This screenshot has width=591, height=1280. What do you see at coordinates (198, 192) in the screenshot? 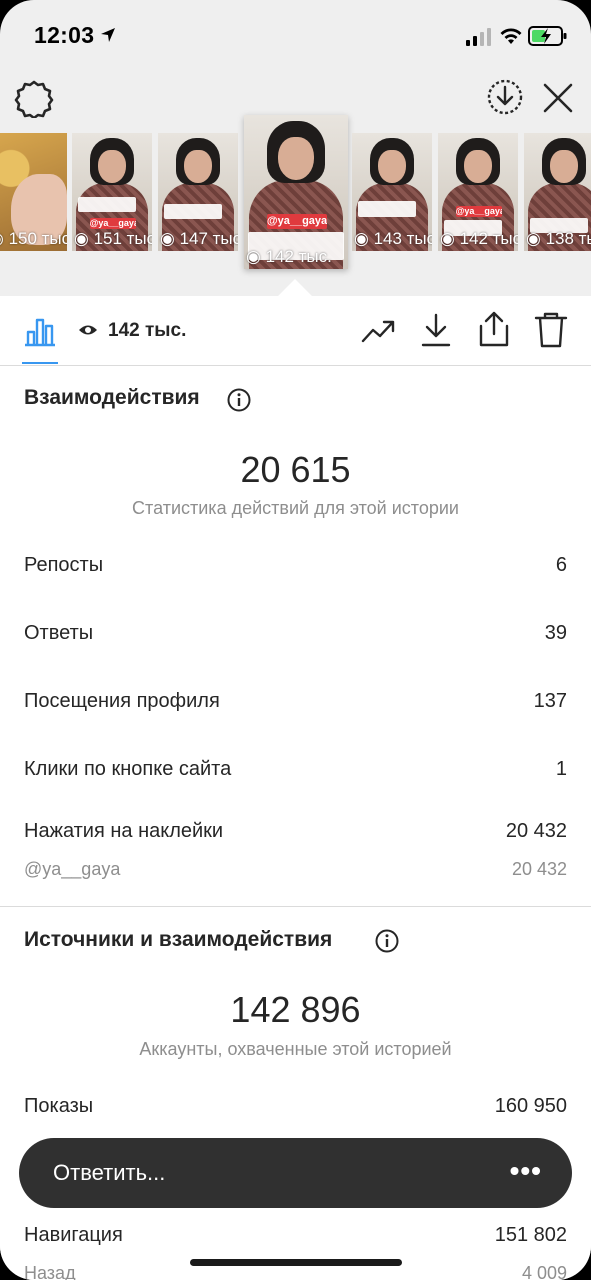
I see `story-thumbnail: ◉ 147 тыс.` at bounding box center [198, 192].